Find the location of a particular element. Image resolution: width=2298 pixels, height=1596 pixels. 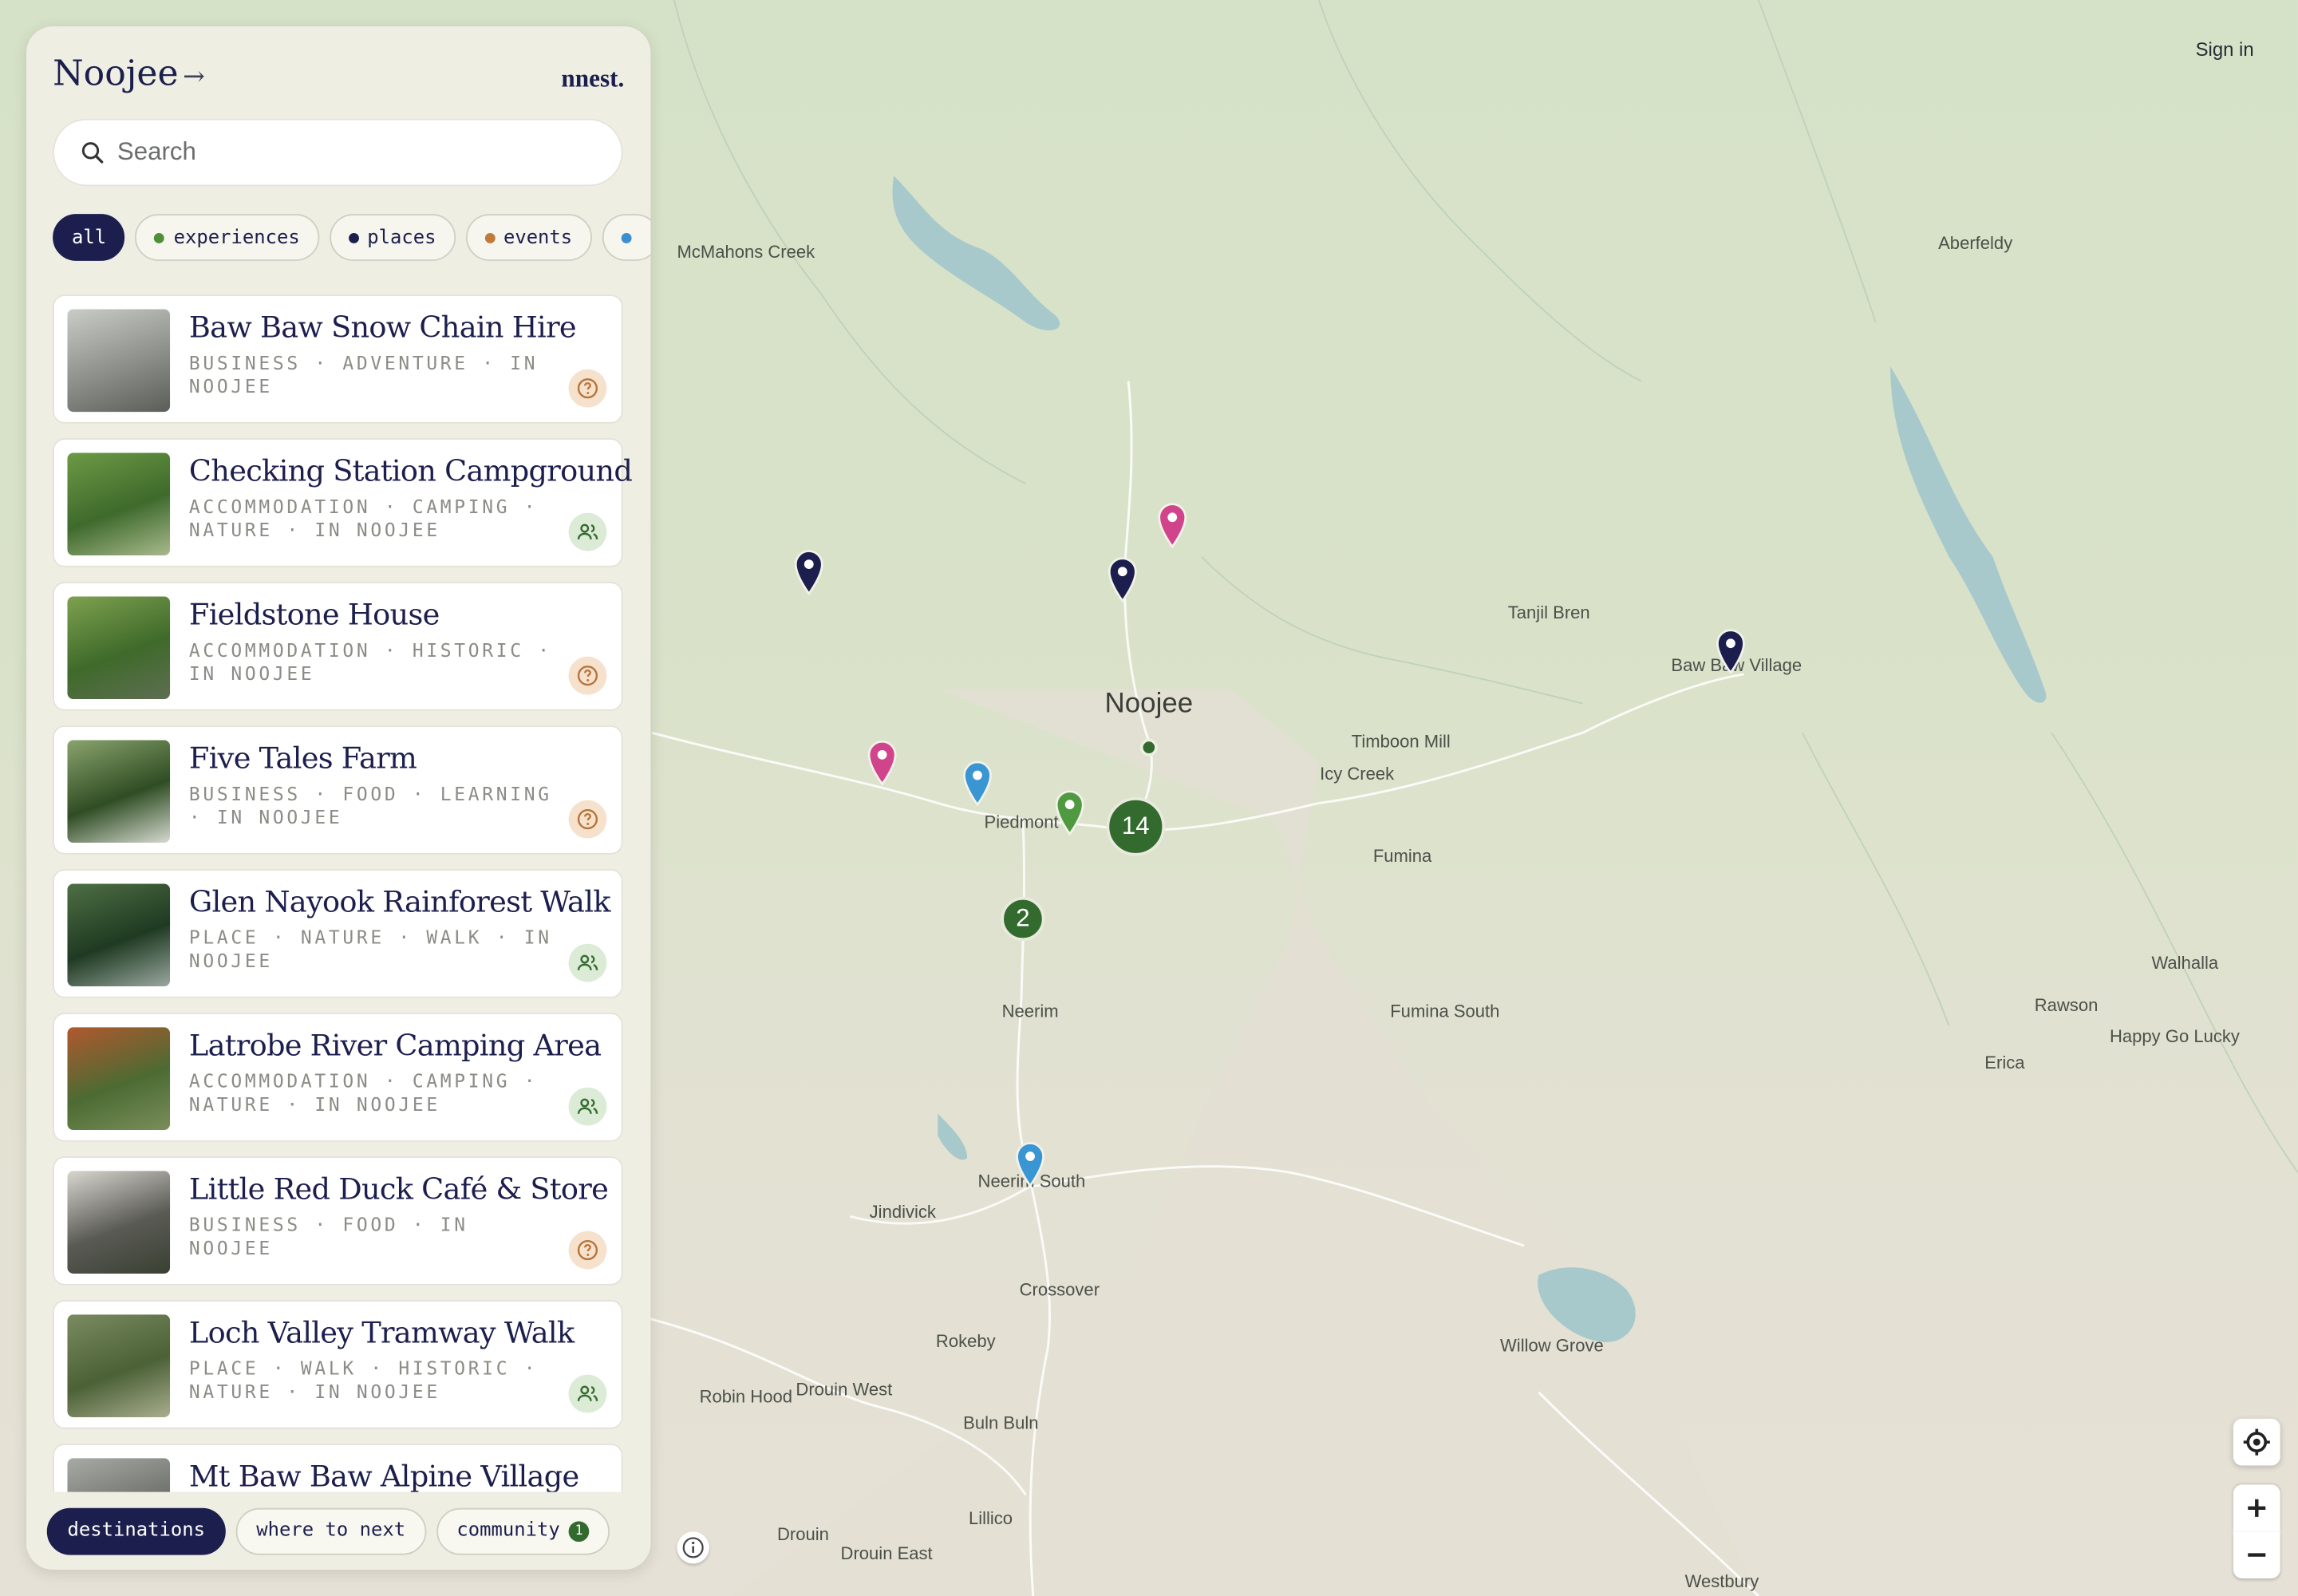

listing-title: Glen Nayook Rainforest Walk is located at coordinates (399, 901).